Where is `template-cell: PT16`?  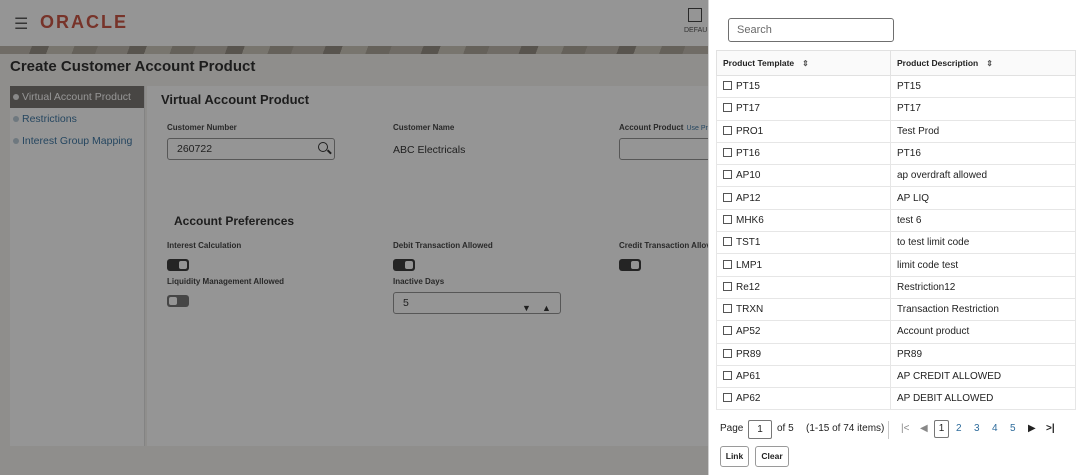
template-cell: PT16 is located at coordinates (803, 153).